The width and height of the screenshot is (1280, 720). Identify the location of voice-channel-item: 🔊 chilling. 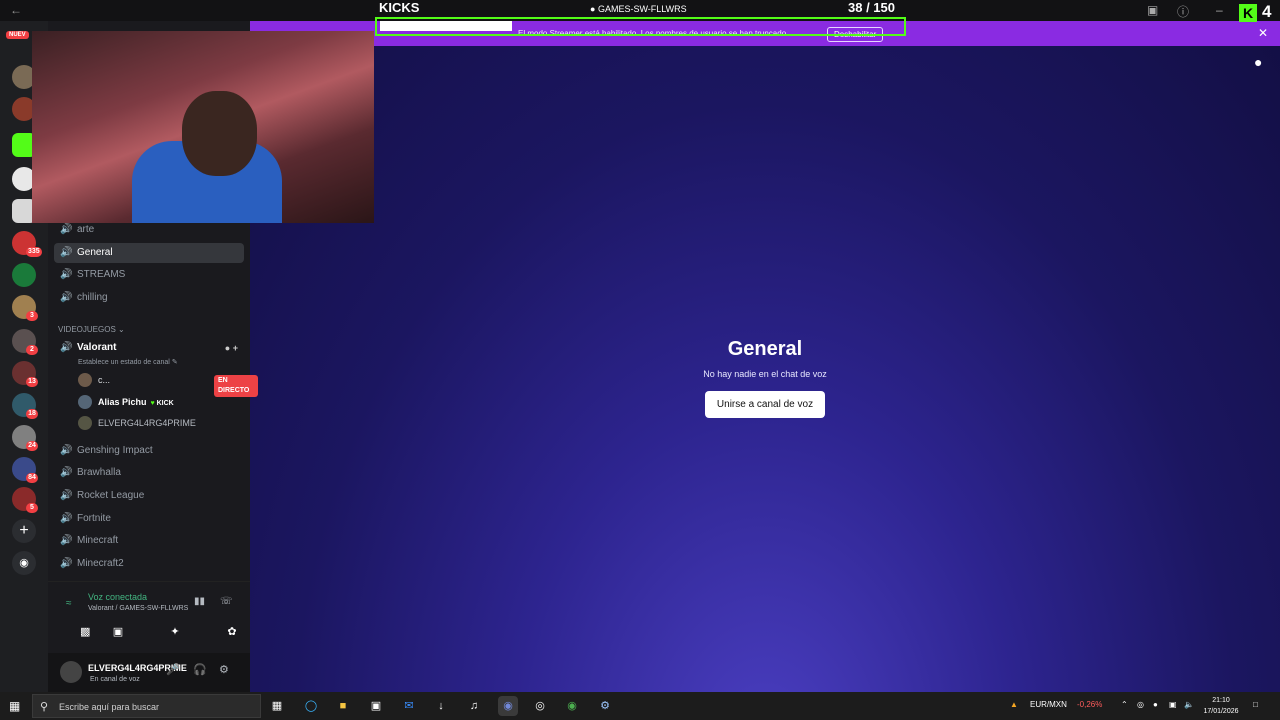
(149, 298).